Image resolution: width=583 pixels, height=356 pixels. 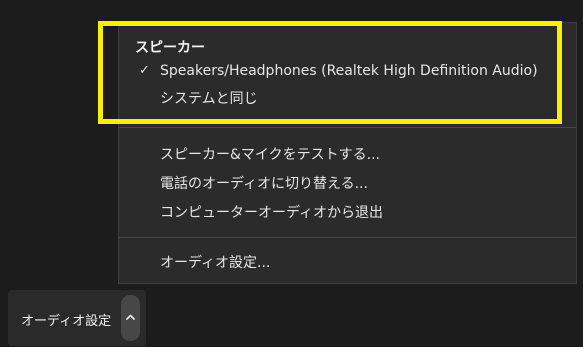 I want to click on leave-computer-audio-item: コンピューターオーディオから退出, so click(x=347, y=213).